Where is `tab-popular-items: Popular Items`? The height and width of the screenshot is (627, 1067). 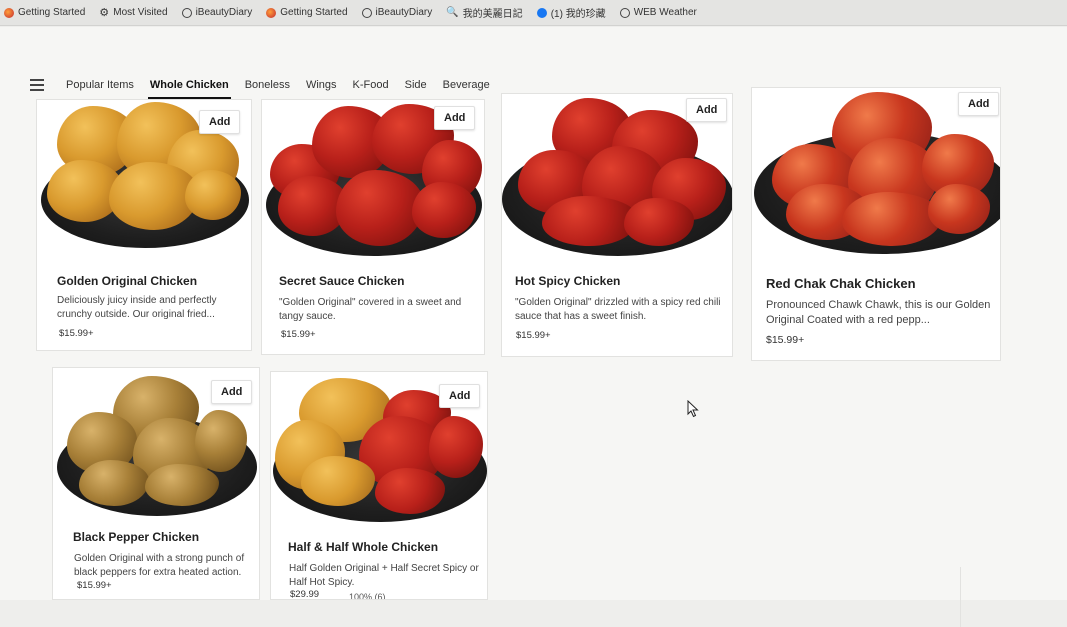 tab-popular-items: Popular Items is located at coordinates (100, 85).